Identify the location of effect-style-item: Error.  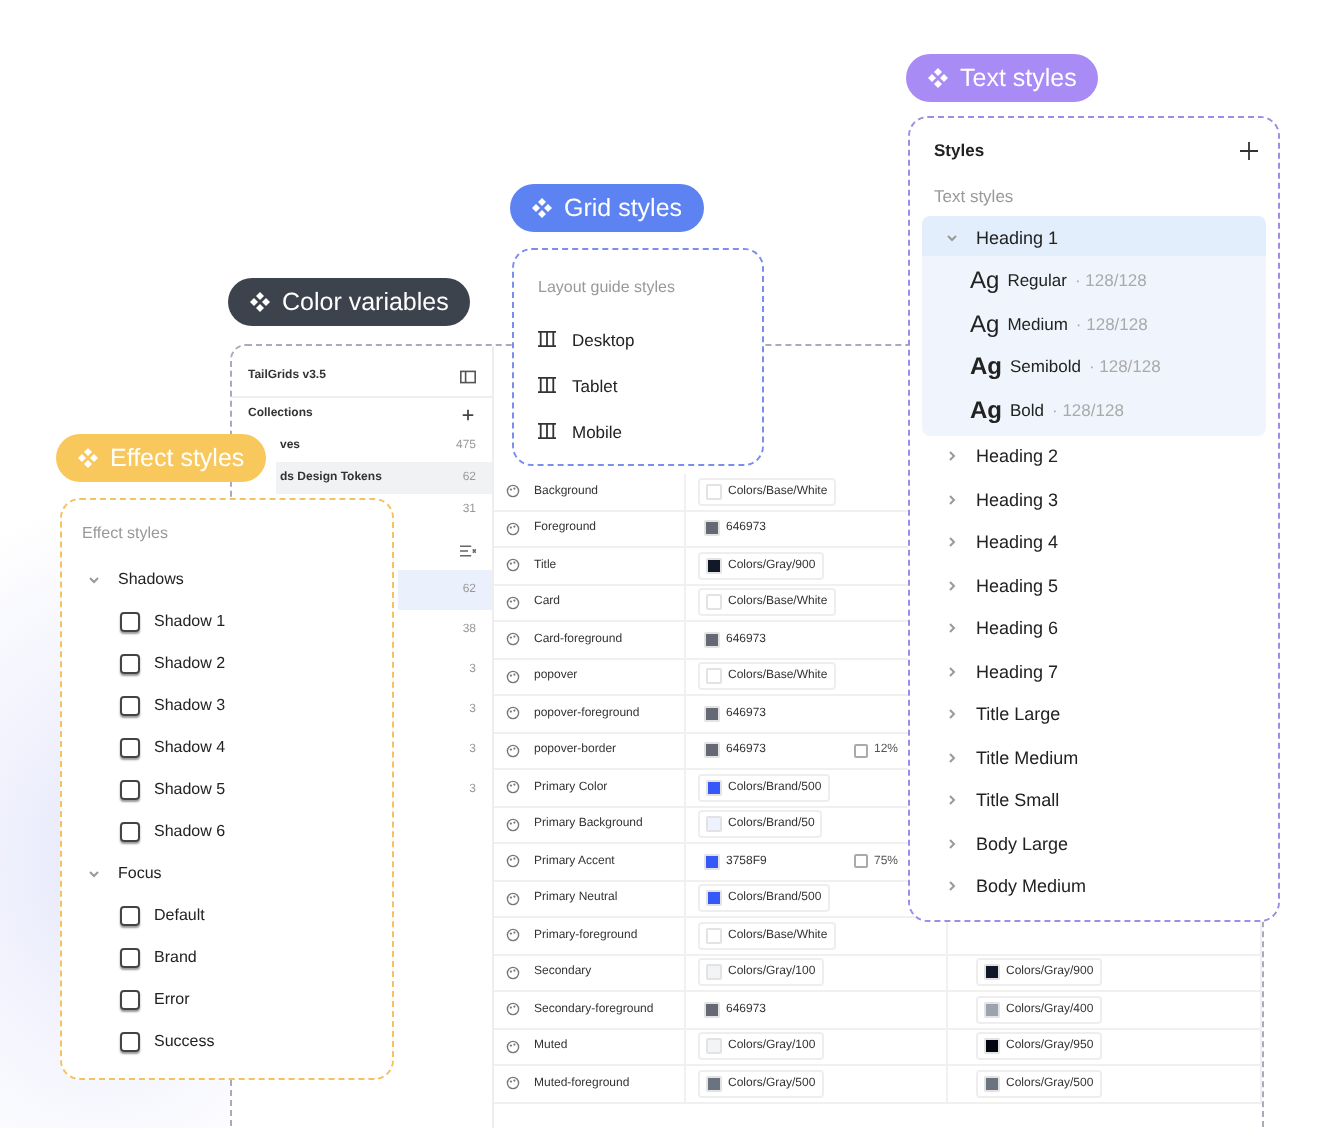
(172, 999).